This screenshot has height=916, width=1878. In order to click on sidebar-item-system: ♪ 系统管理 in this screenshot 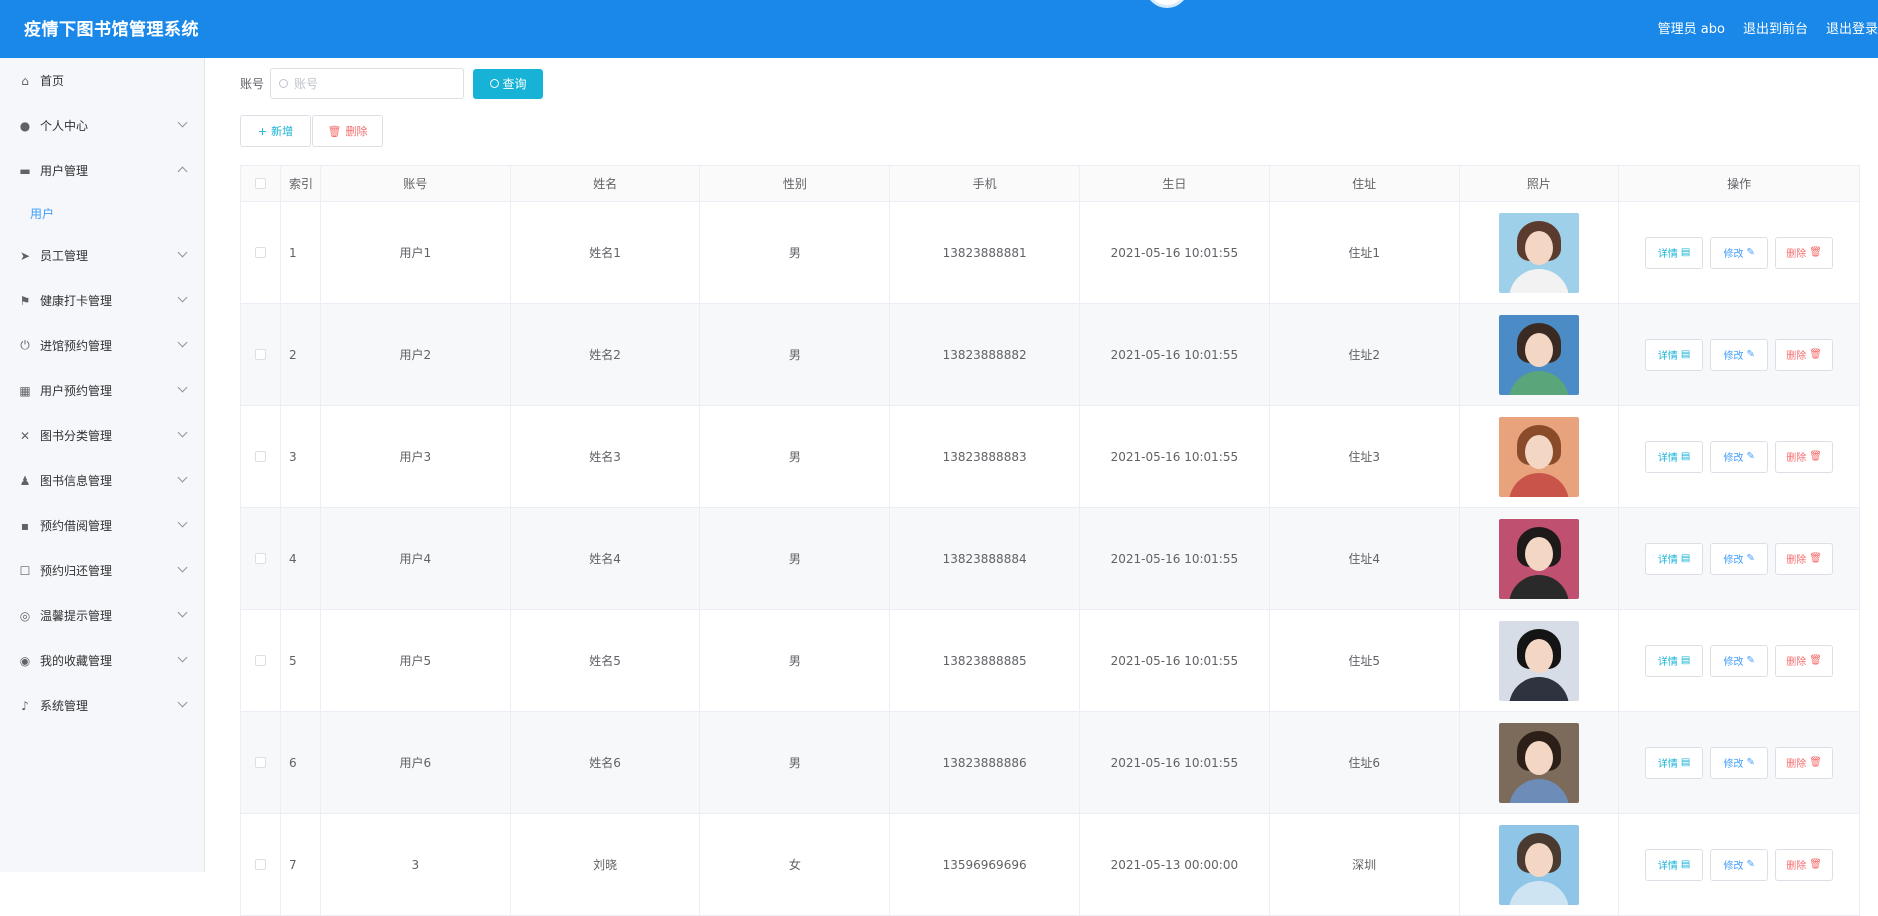, I will do `click(102, 705)`.